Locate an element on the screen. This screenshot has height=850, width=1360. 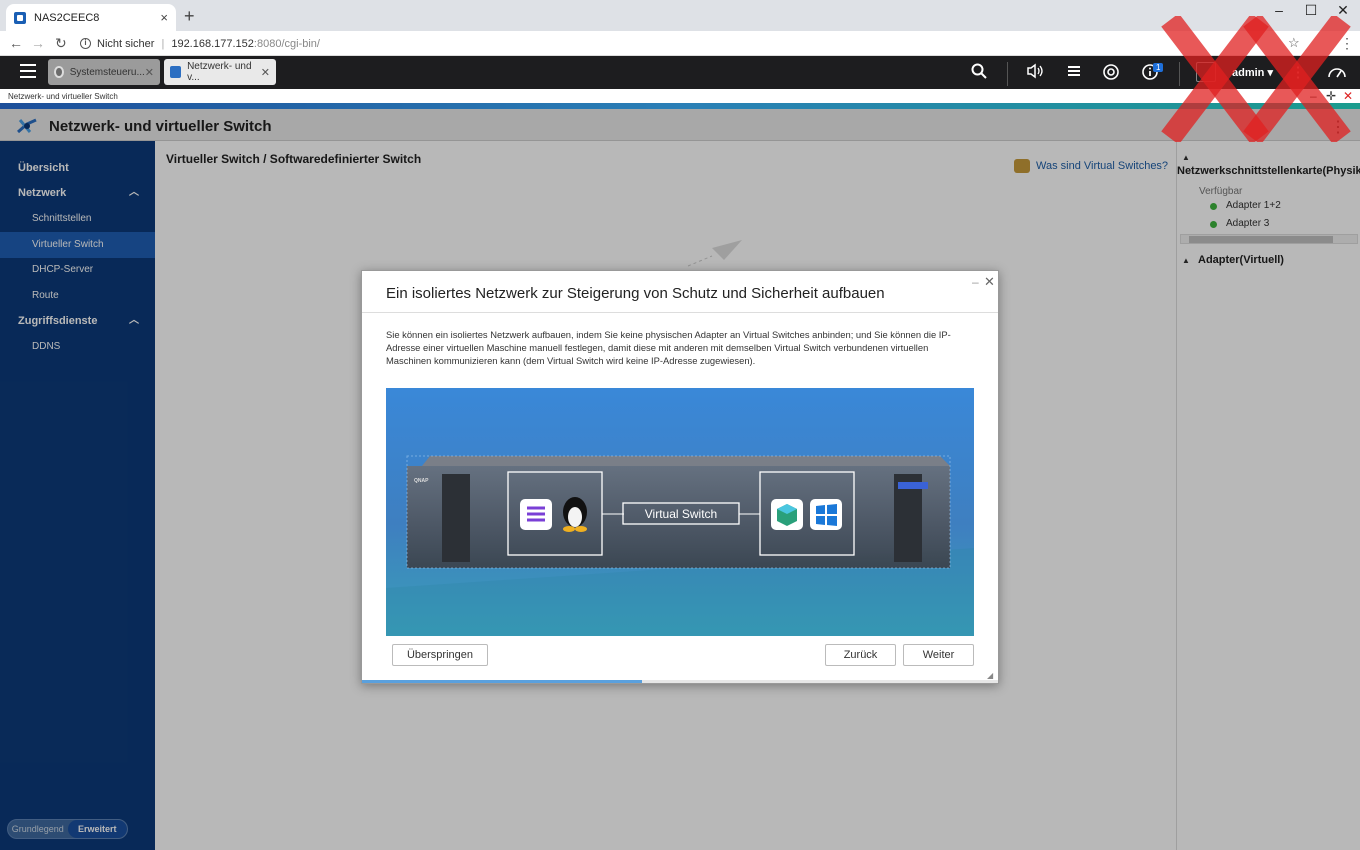
browser-tab: NAS2CEEC8 × is located at coordinates (91, 17).